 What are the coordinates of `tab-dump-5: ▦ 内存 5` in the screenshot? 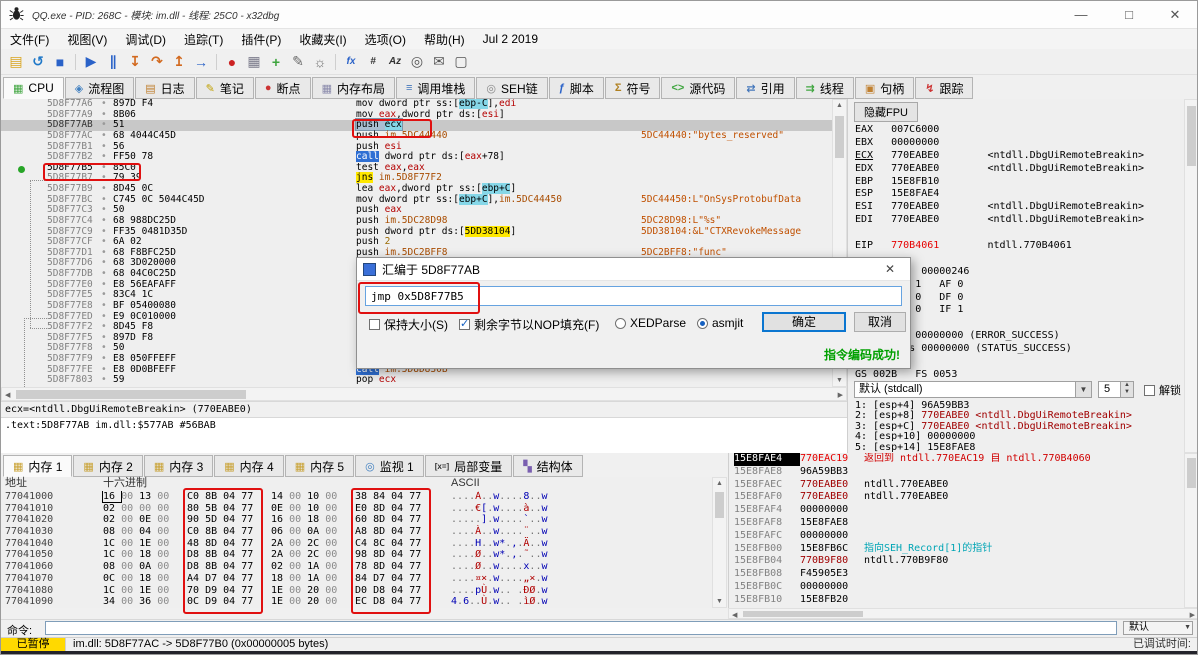 It's located at (319, 466).